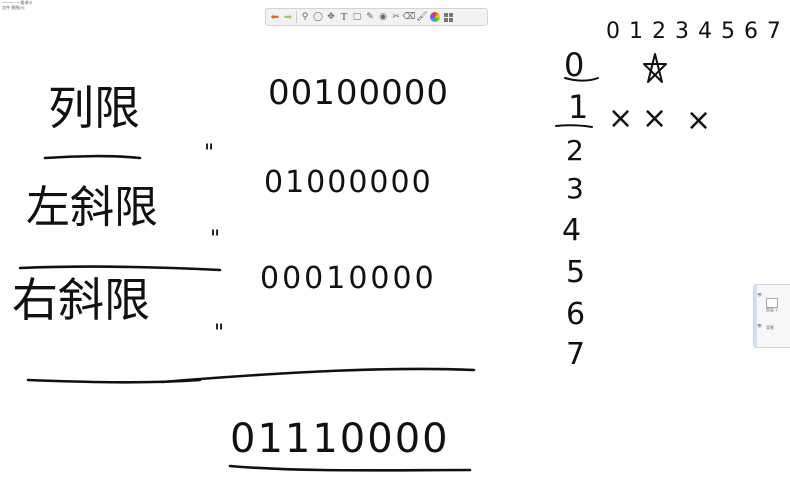  Describe the element at coordinates (575, 314) in the screenshot. I see `row-index-6: 6` at that location.